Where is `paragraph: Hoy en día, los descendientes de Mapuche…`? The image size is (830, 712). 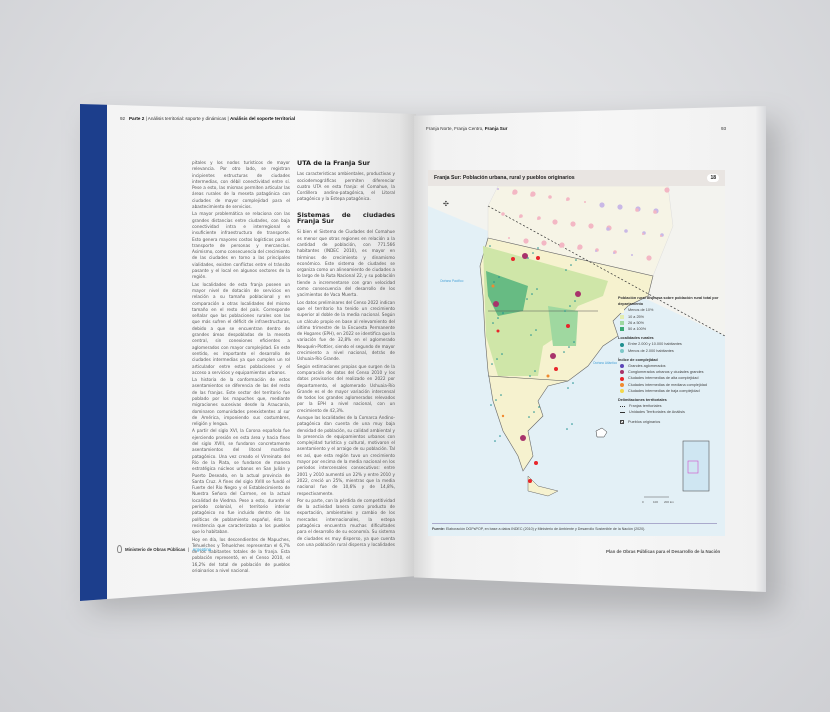
paragraph: Hoy en día, los descendientes de Mapuche… is located at coordinates (241, 554).